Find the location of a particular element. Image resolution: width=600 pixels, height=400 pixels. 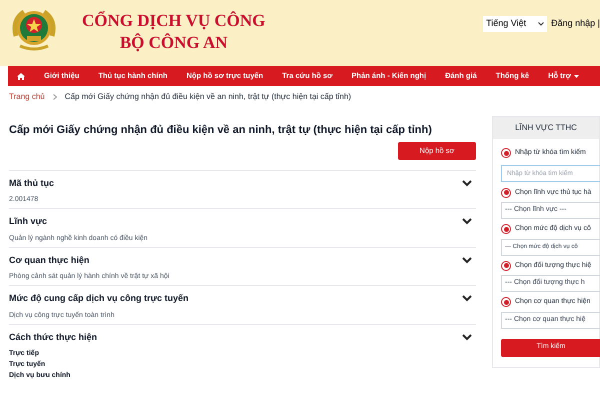

breadcrumb-current: Cấp mới Giấy chứng nhận đủ điều kiện về an ninh, trật tự (thực hiện tại cấp tỉnh) is located at coordinates (208, 97).